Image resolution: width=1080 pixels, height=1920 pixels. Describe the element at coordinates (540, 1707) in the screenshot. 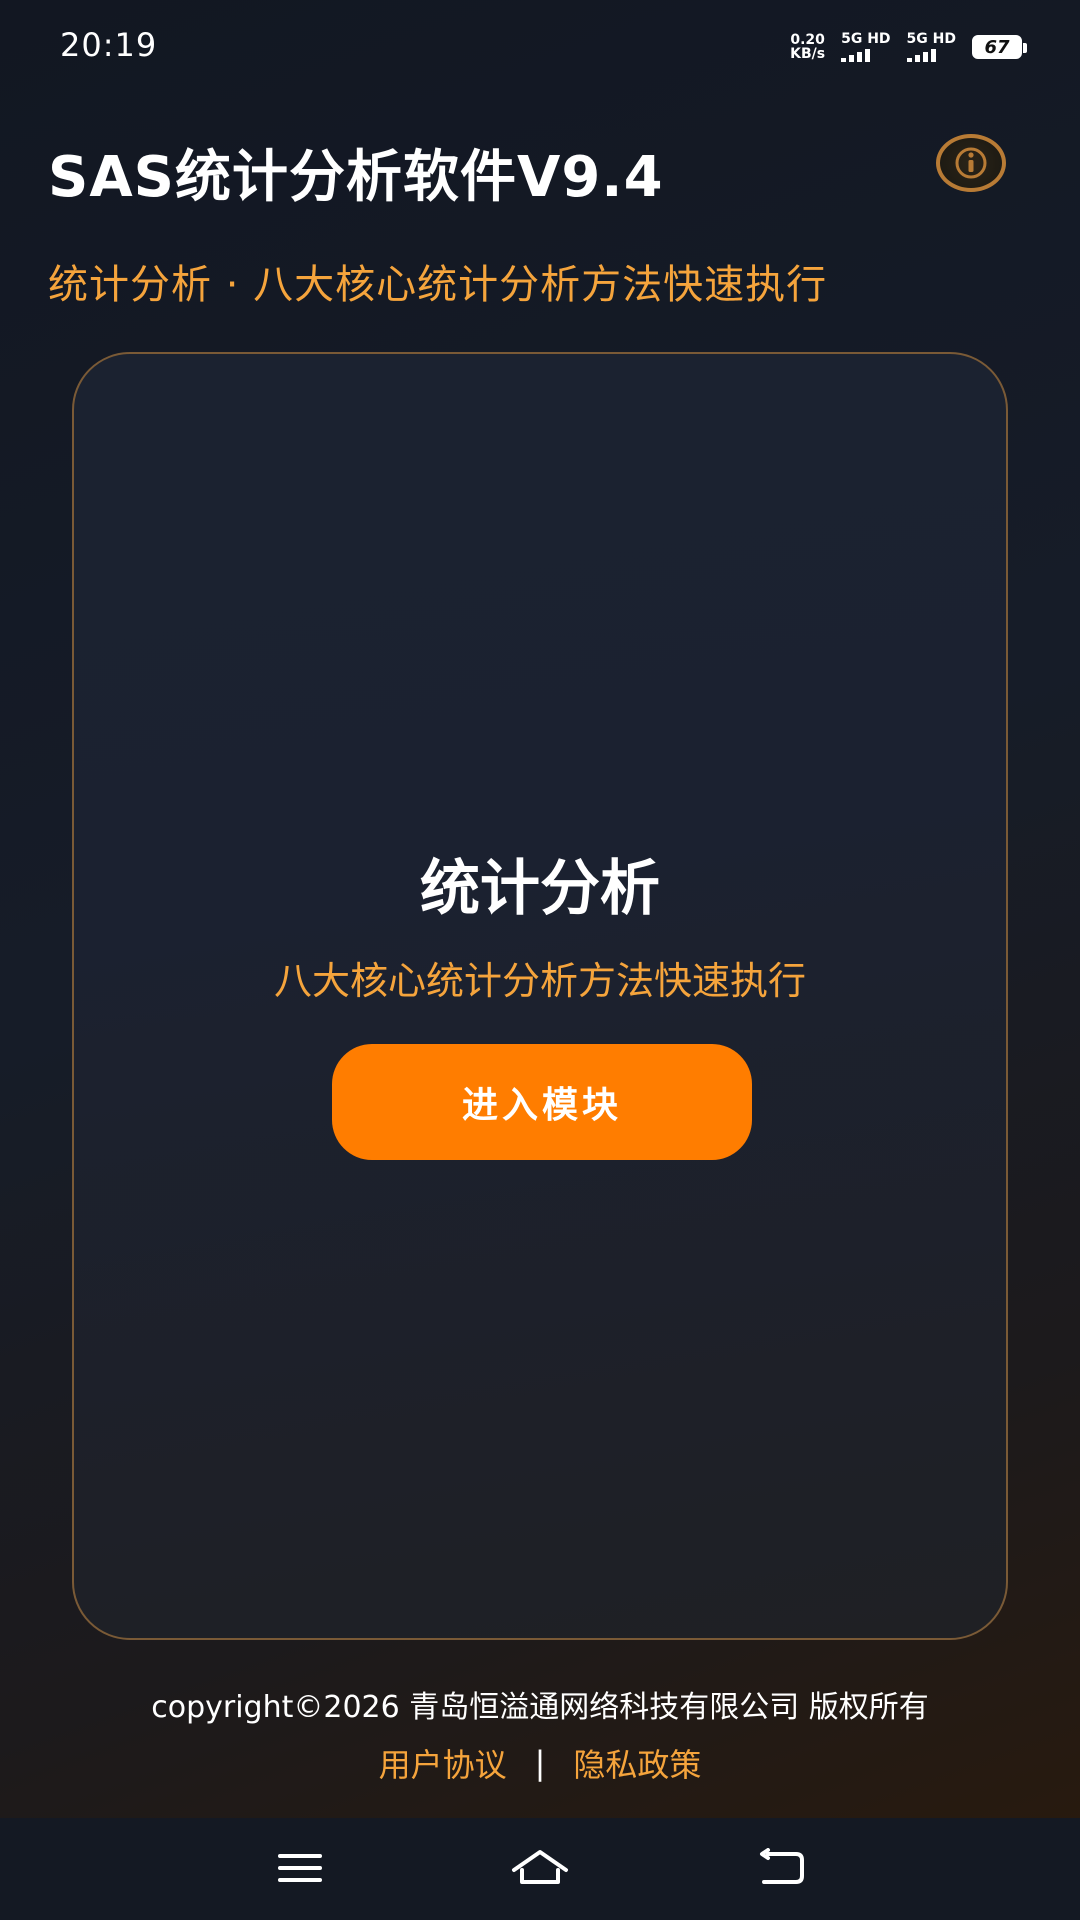

I see `copyright-text: copyright©2026 青岛恒溢通网络科技有限公司 版权所有` at that location.